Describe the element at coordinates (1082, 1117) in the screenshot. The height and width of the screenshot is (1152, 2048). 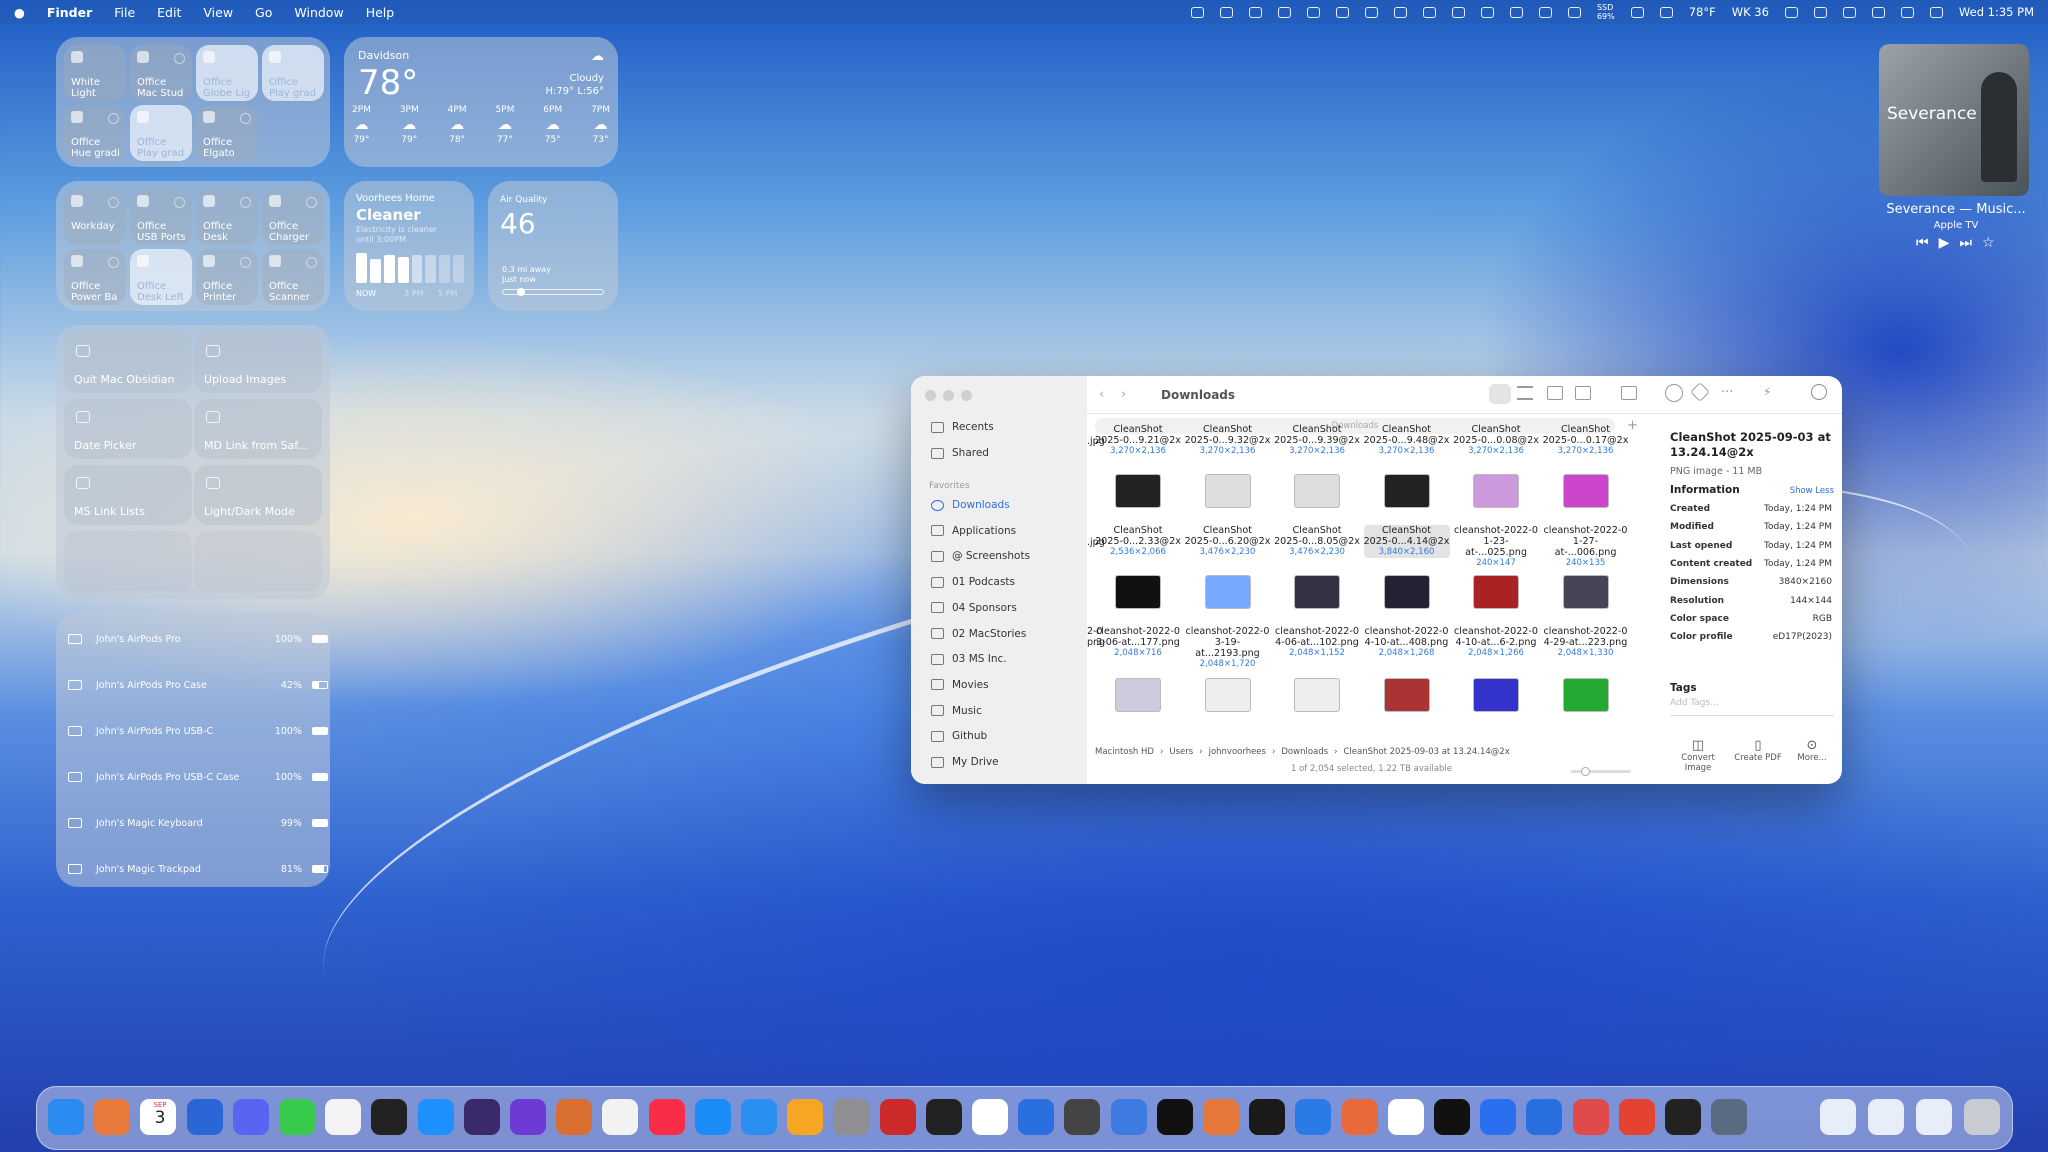
I see `dock-screens-icon` at that location.